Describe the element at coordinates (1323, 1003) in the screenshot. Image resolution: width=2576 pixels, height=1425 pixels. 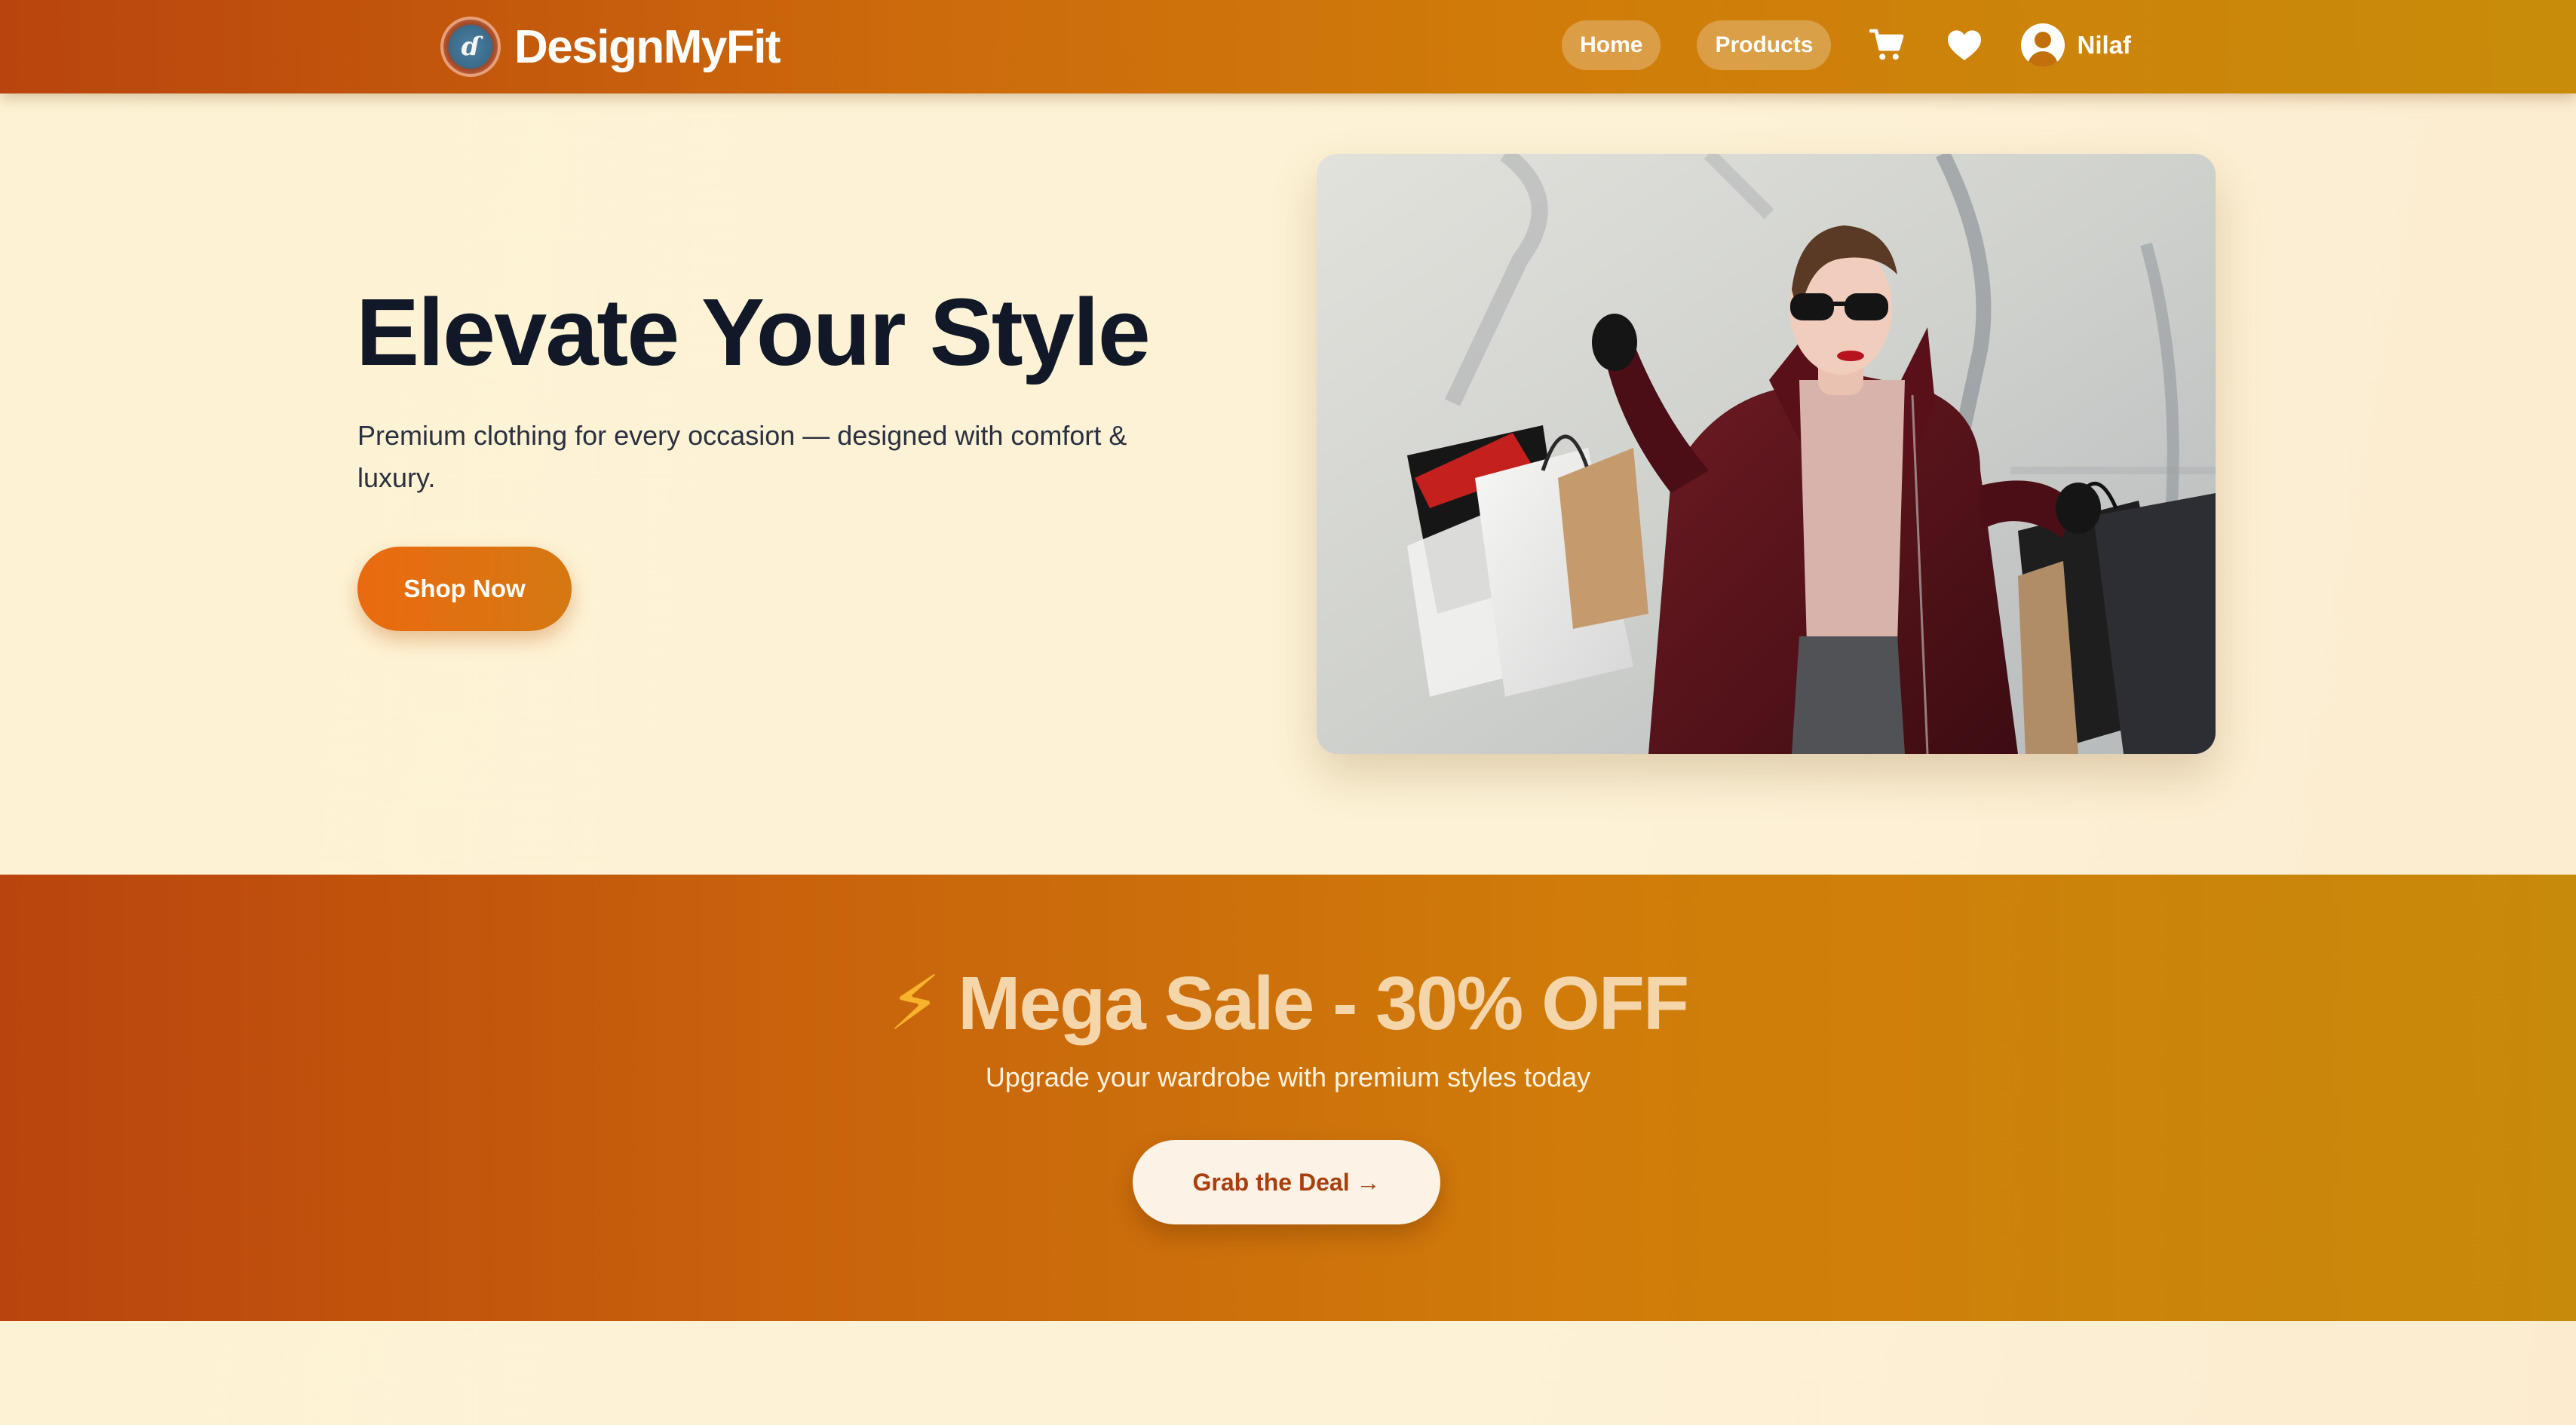
I see `sale-title-text: Mega Sale - 30% OFF` at that location.